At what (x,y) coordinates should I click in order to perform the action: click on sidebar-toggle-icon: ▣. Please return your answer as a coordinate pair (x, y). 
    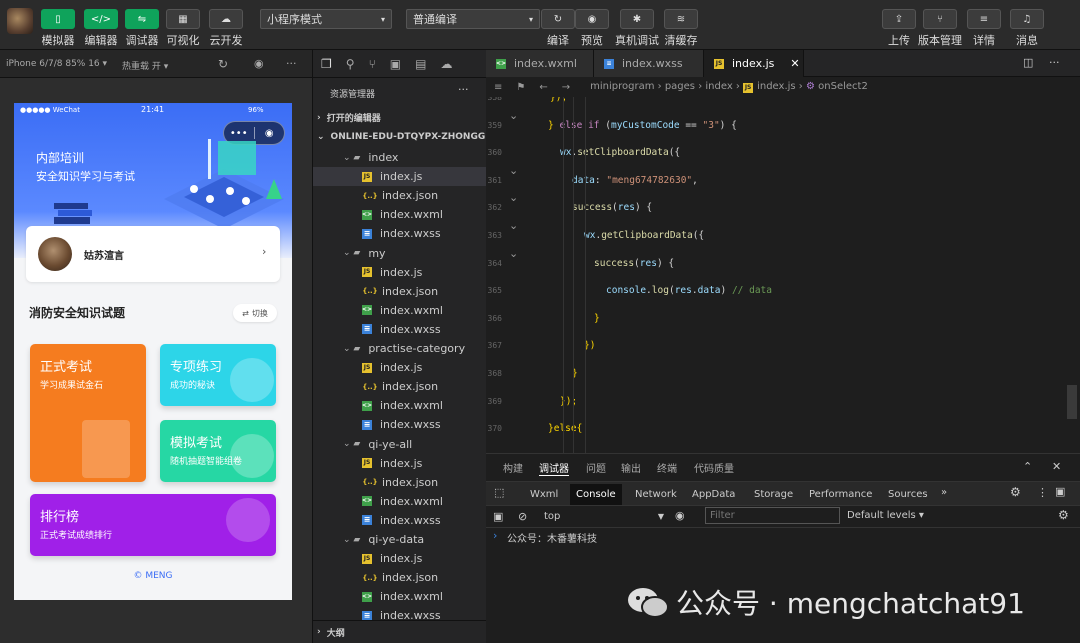
    Looking at the image, I should click on (498, 516).